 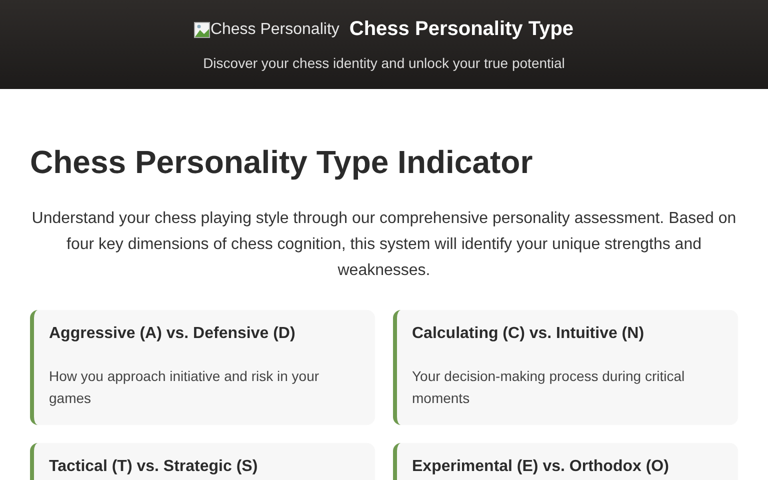 I want to click on logo-alt-text: Chess Personality, so click(x=275, y=29).